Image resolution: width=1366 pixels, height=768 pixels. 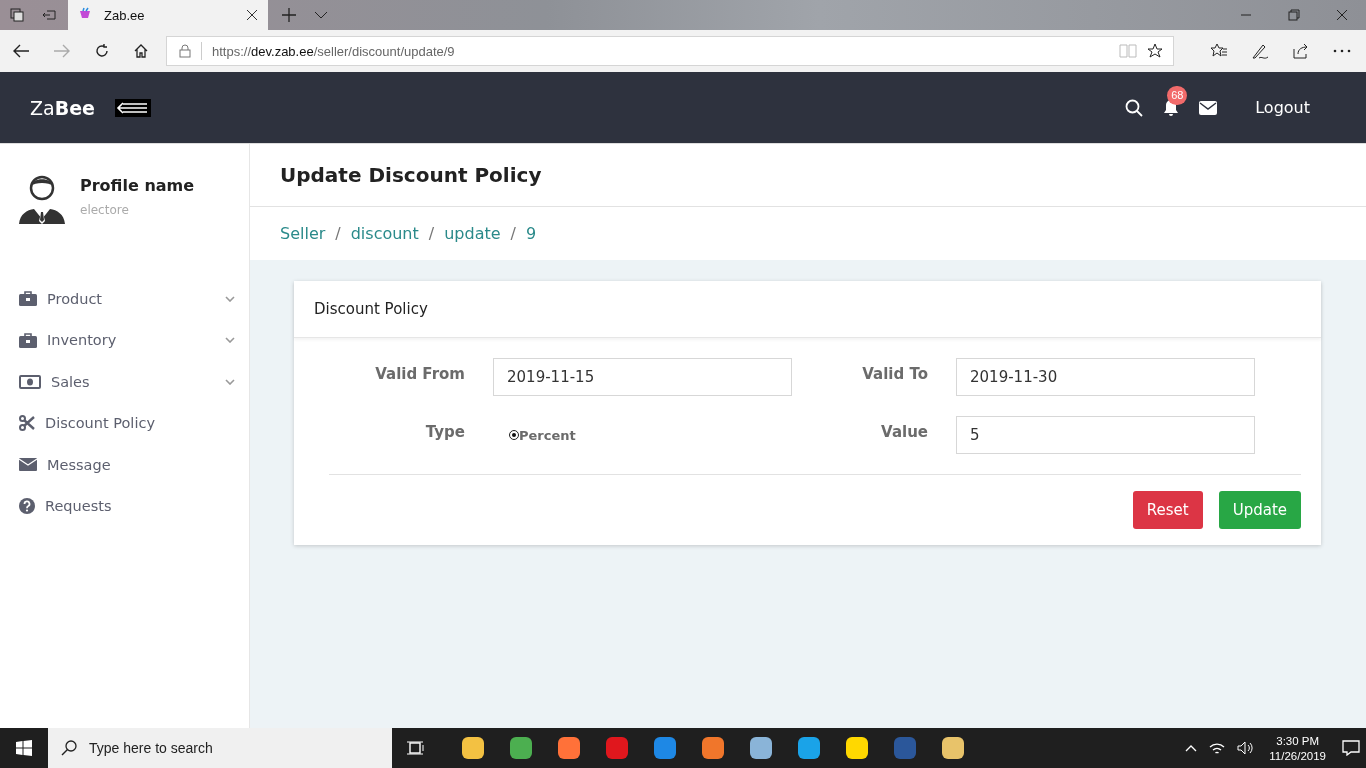 I want to click on sidebar-item: Message, so click(x=124, y=465).